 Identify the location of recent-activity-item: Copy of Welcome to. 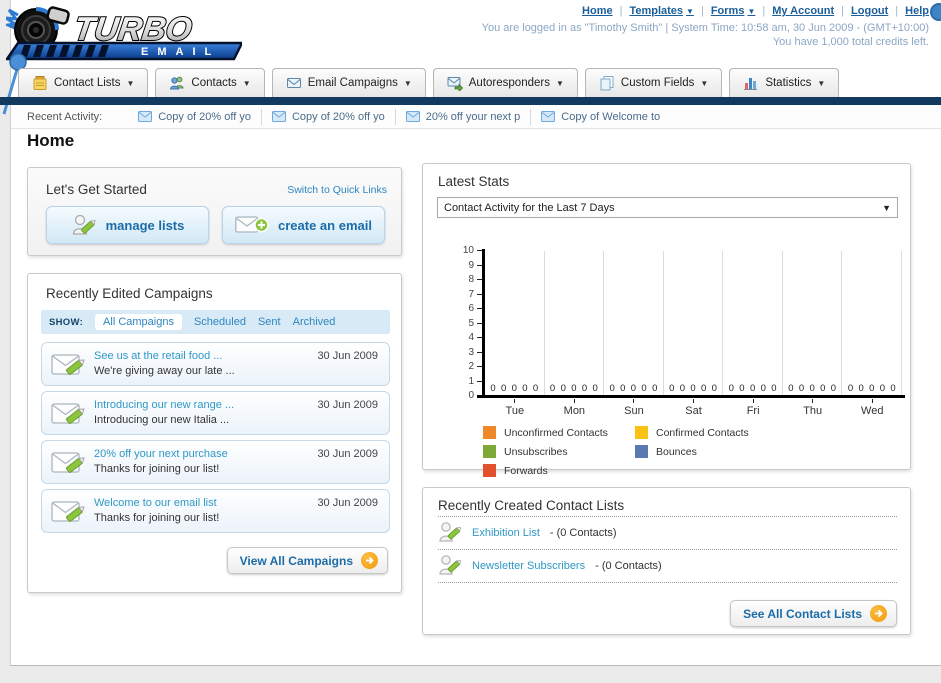
(600, 117).